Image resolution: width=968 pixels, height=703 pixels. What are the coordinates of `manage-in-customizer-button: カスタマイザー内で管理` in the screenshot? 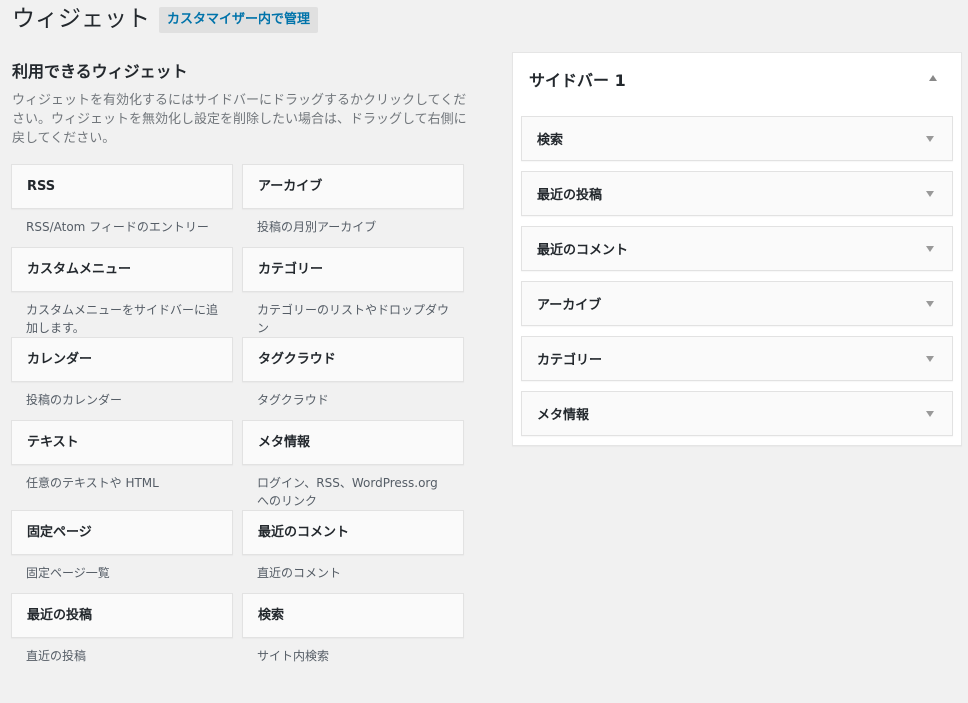 It's located at (239, 20).